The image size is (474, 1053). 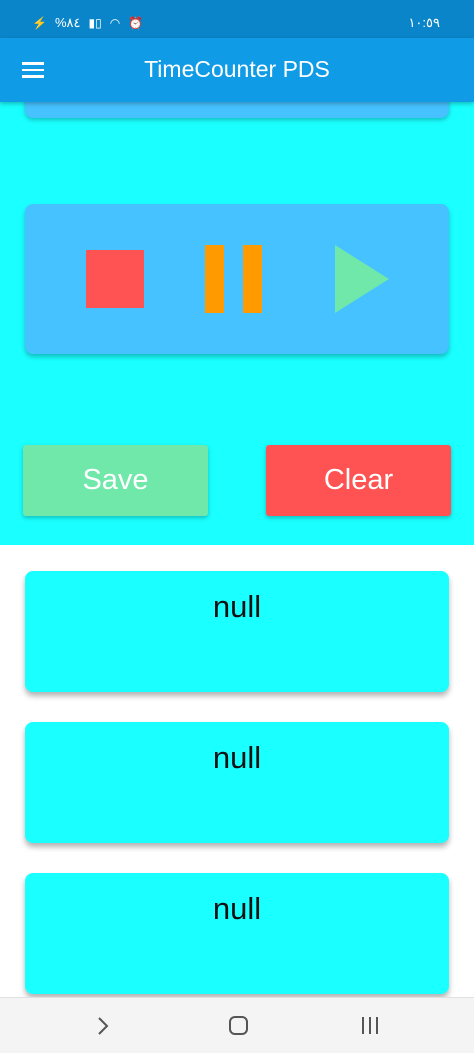 I want to click on recents-icon, so click(x=371, y=1026).